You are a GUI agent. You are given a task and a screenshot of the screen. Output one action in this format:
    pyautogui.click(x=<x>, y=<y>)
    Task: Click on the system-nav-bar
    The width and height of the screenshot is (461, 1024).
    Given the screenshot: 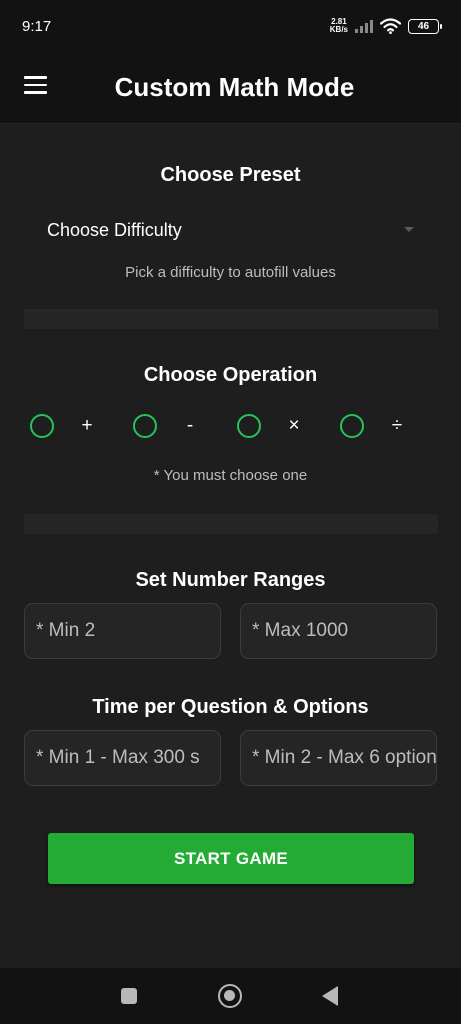 What is the action you would take?
    pyautogui.click(x=230, y=996)
    